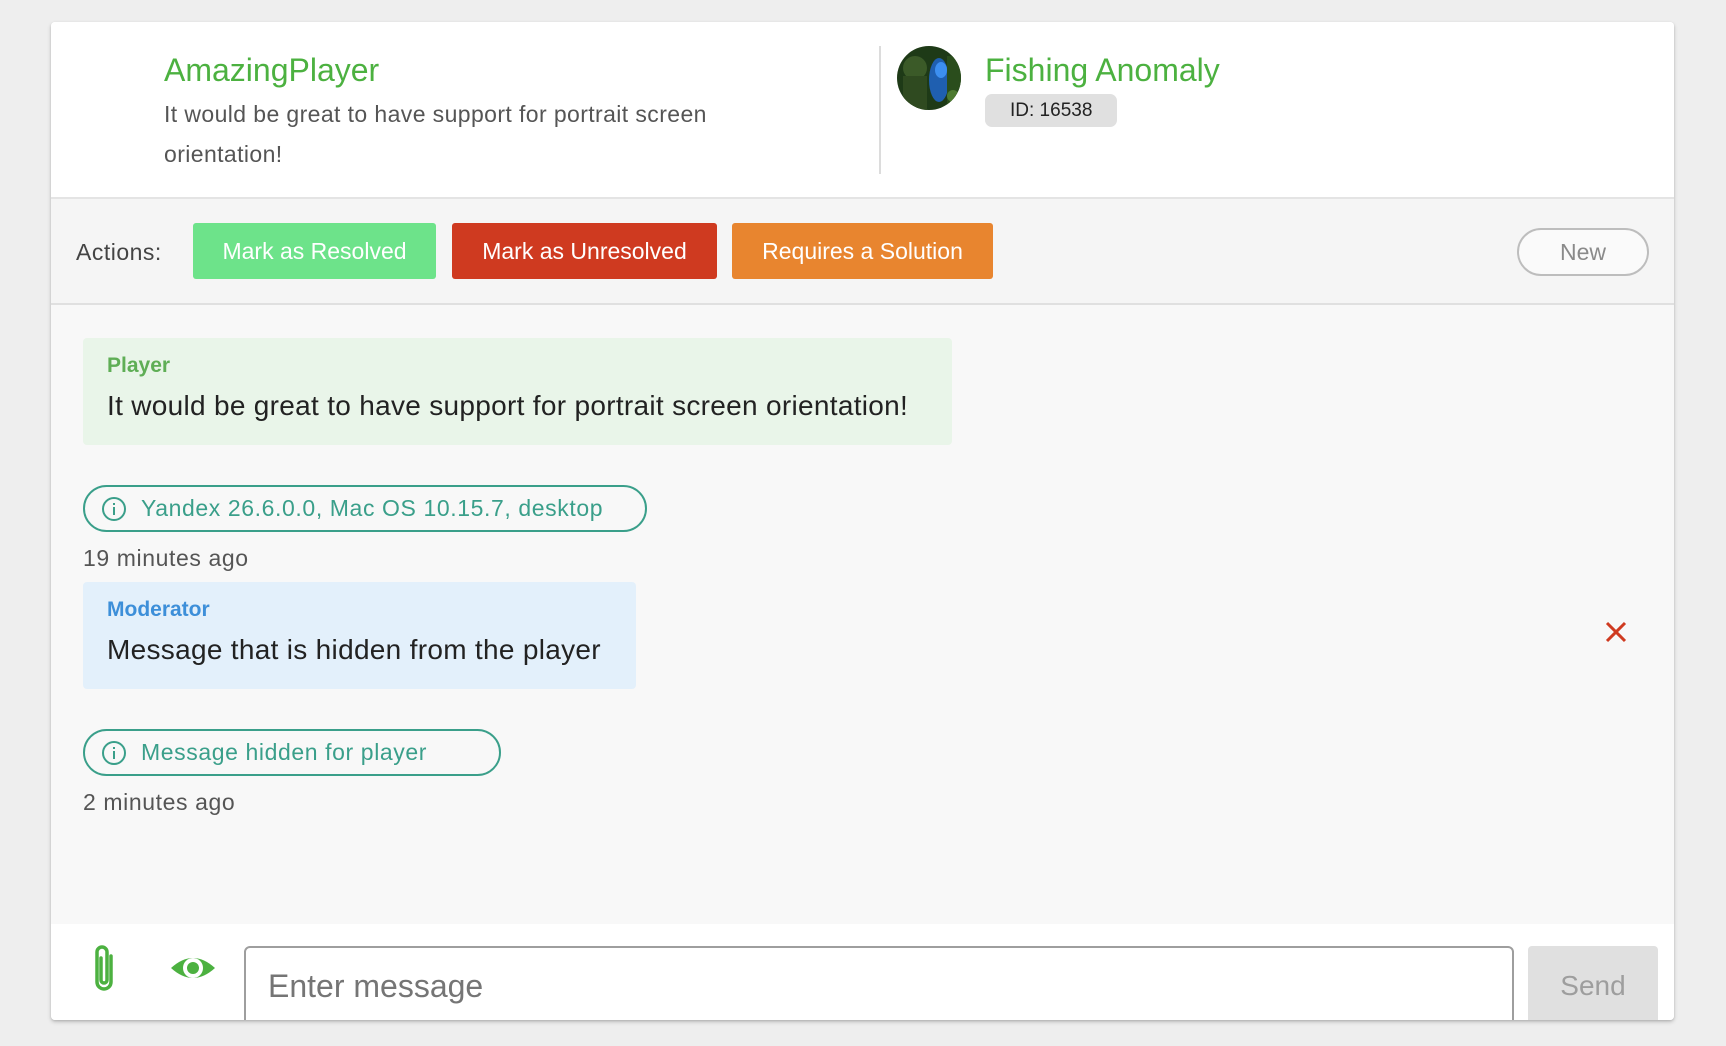 This screenshot has width=1726, height=1046. What do you see at coordinates (119, 252) in the screenshot?
I see `actions-label: Actions:` at bounding box center [119, 252].